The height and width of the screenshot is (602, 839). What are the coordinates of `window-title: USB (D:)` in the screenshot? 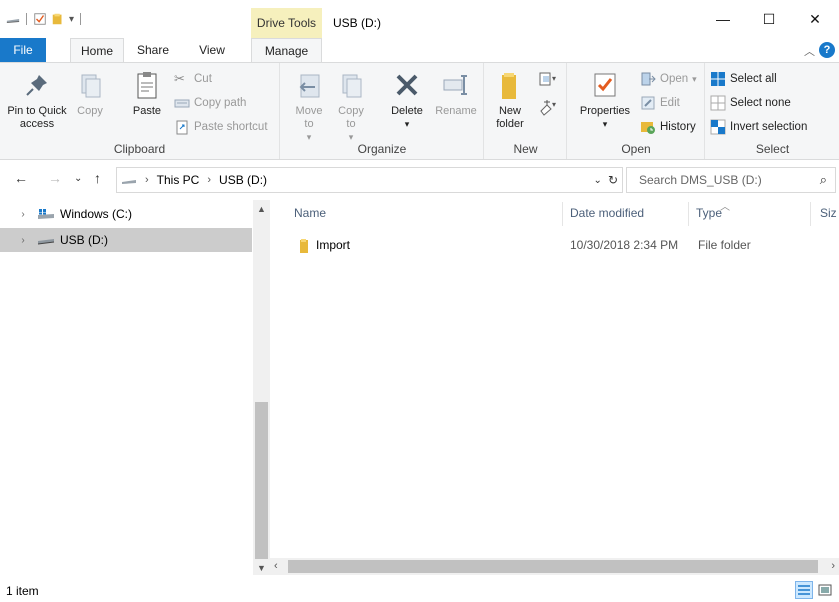 It's located at (357, 23).